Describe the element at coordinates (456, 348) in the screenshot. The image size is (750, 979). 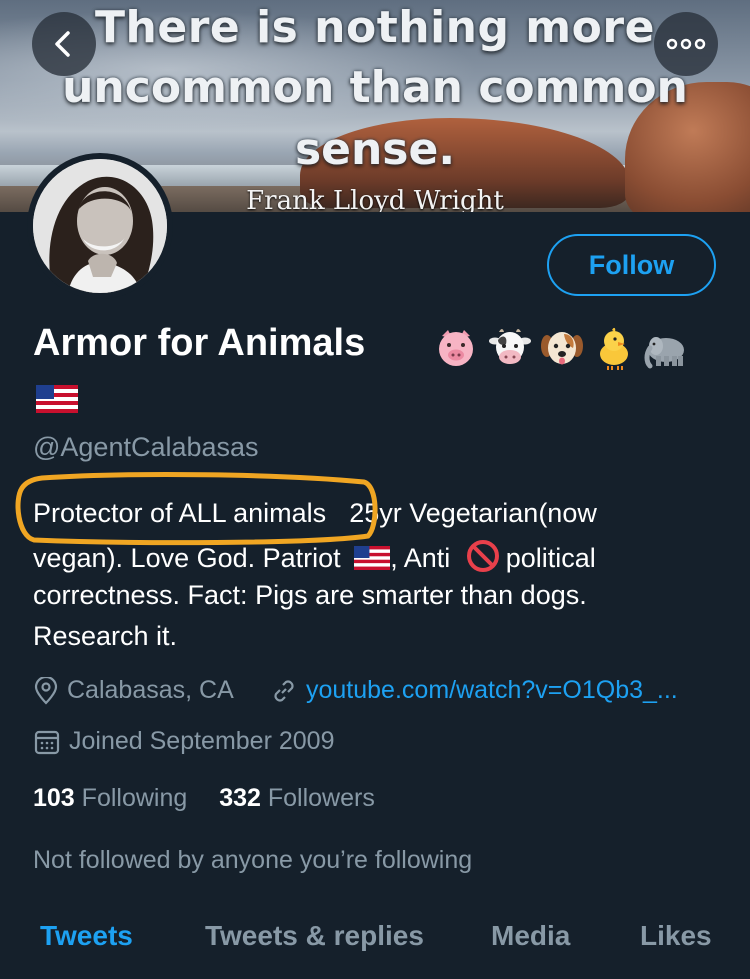
I see `pig-face-icon` at that location.